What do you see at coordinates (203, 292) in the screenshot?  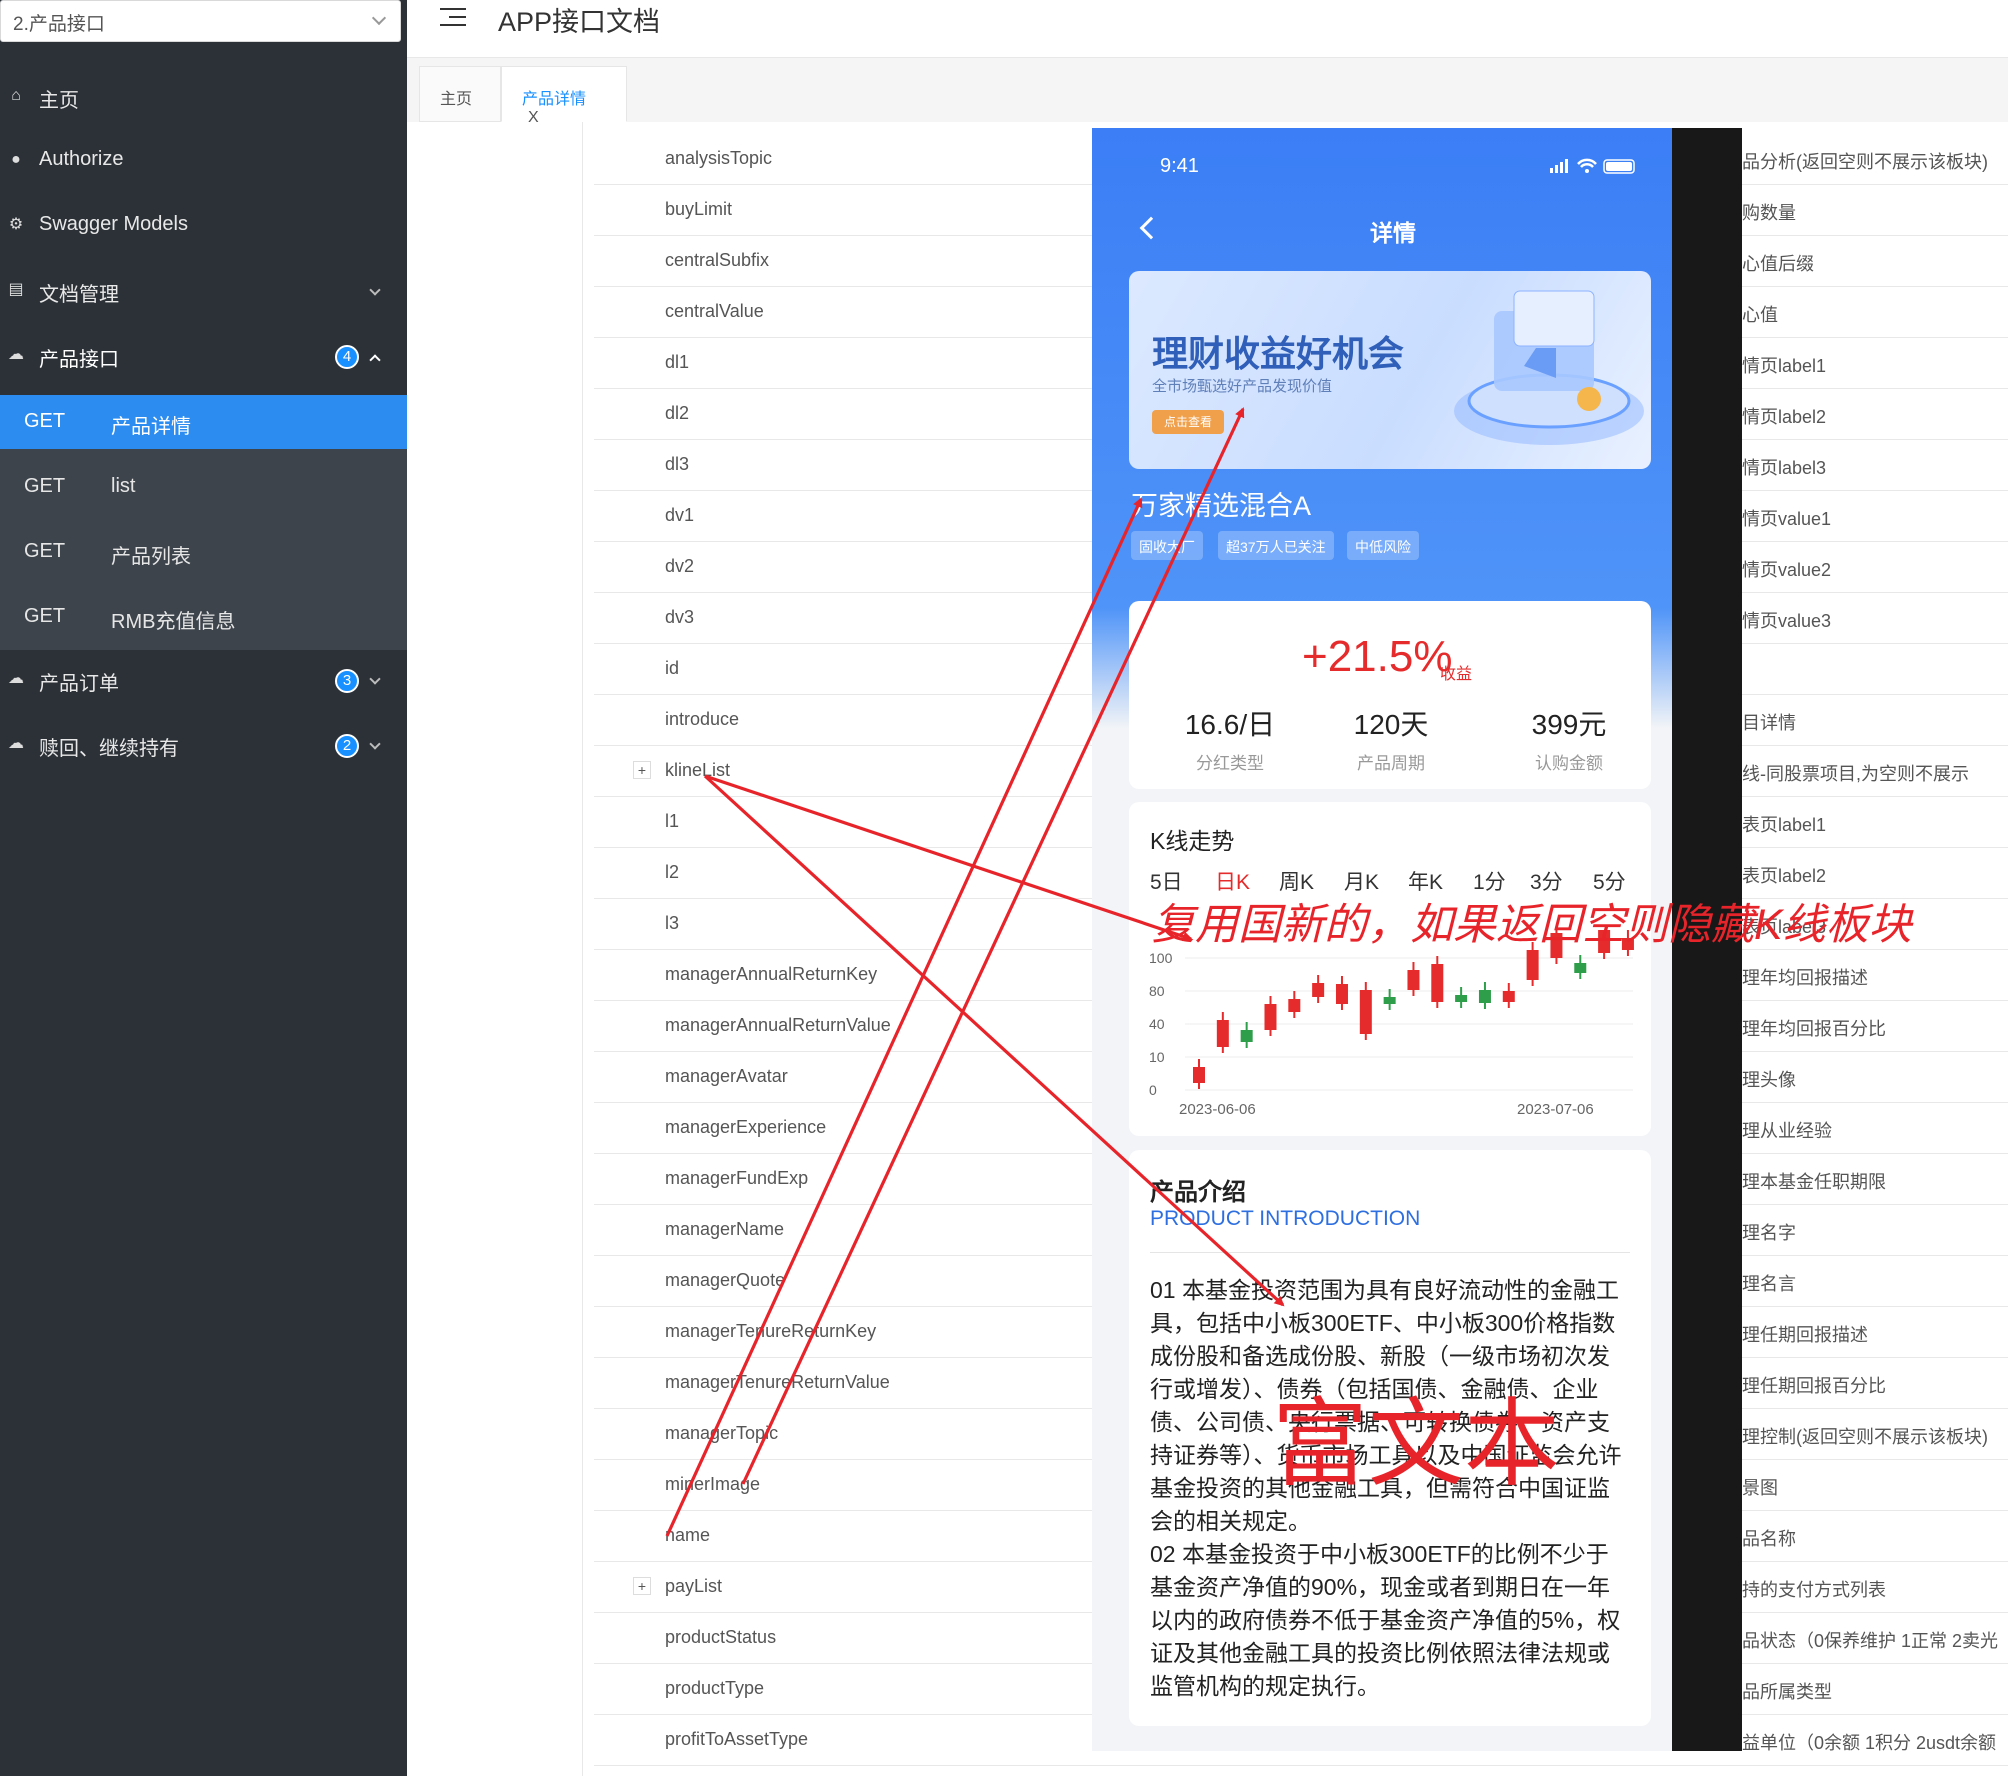 I see `sidebar-item-doc-manage: ▤ 文档管理` at bounding box center [203, 292].